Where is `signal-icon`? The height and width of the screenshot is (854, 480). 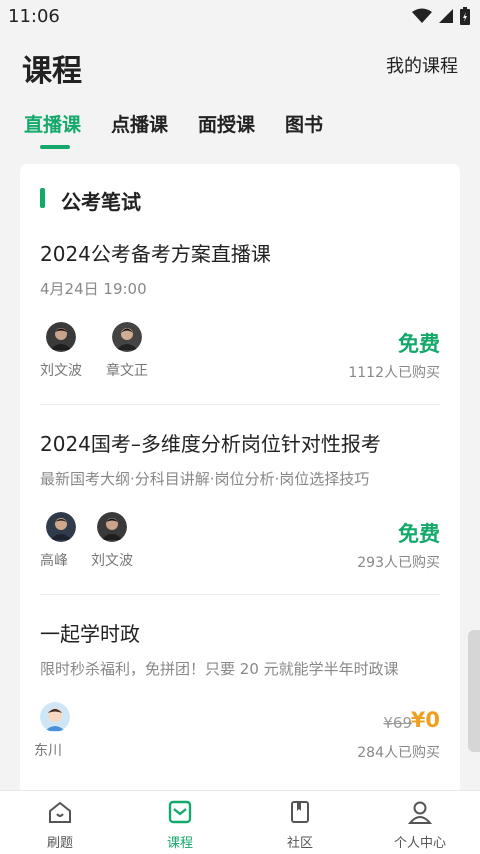 signal-icon is located at coordinates (446, 16).